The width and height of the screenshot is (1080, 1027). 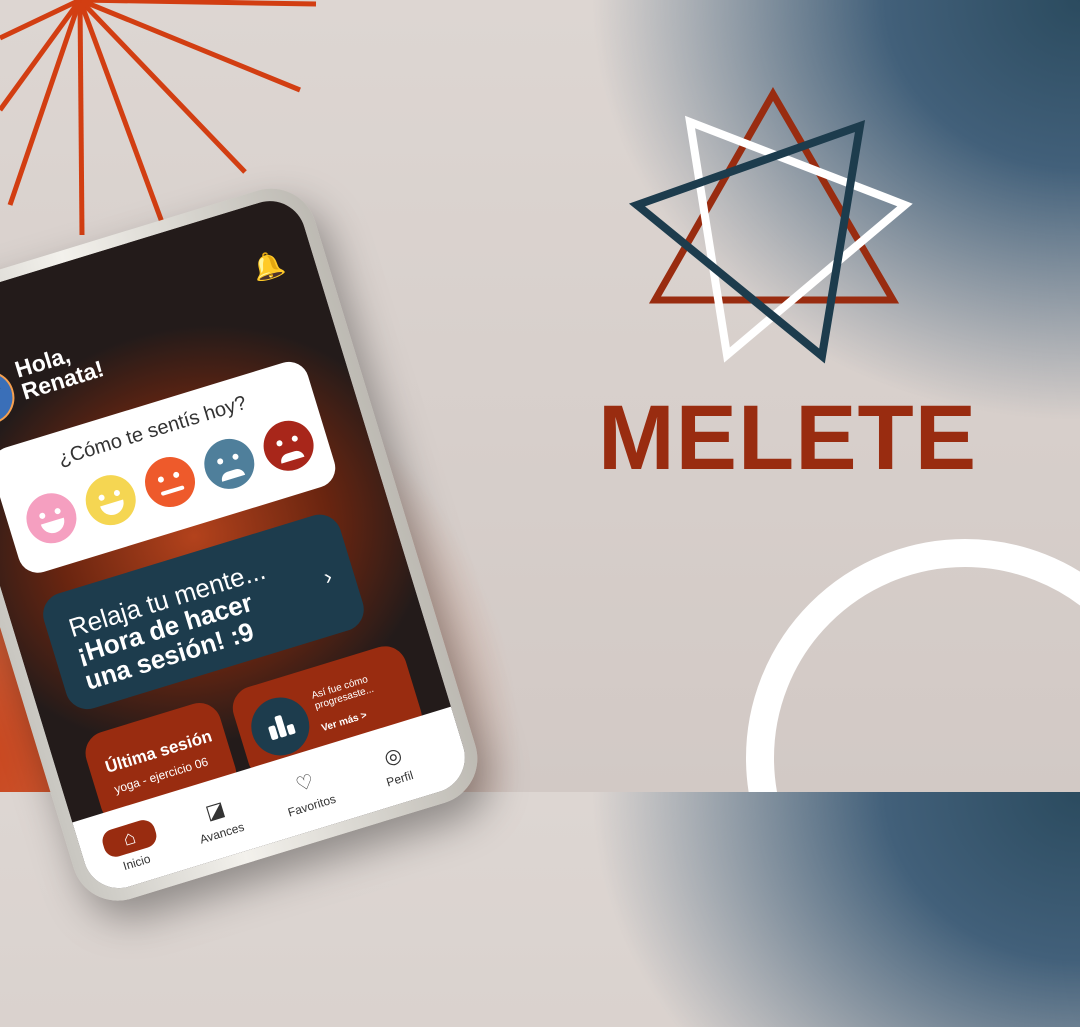 I want to click on sad-face-icon, so click(x=229, y=464).